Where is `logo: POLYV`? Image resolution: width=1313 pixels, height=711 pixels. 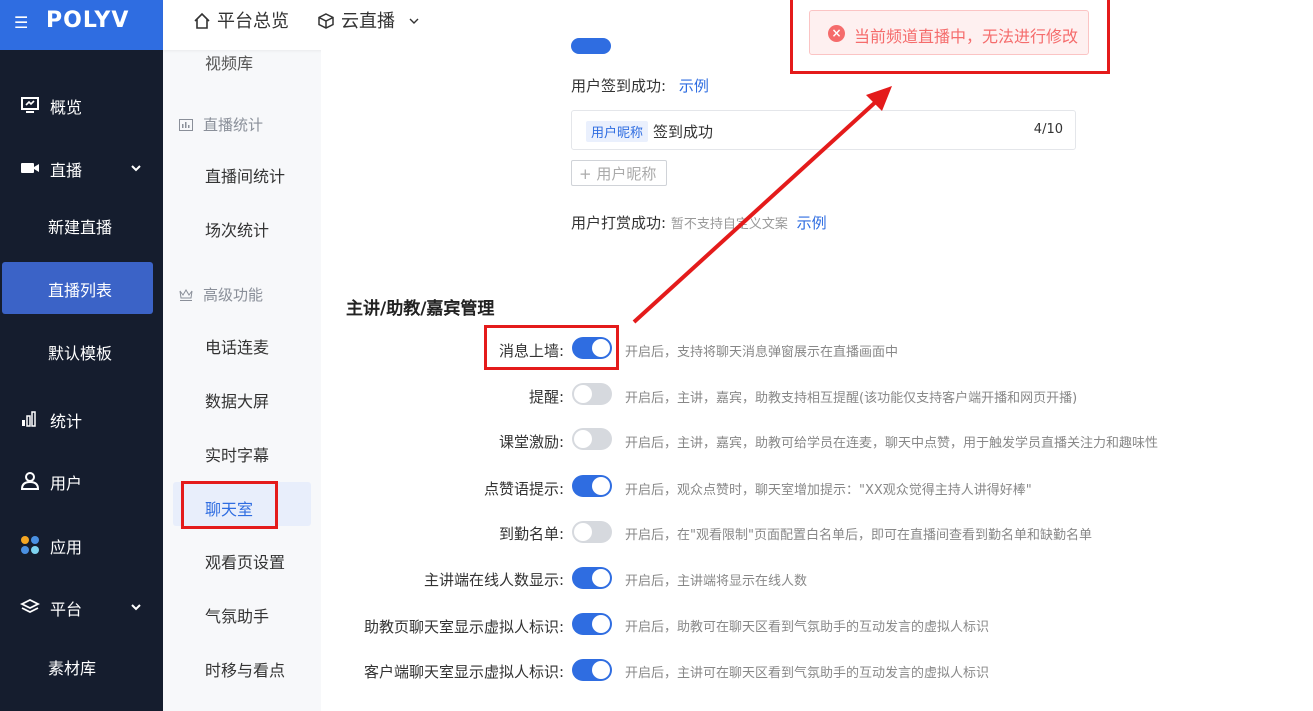 logo: POLYV is located at coordinates (87, 20).